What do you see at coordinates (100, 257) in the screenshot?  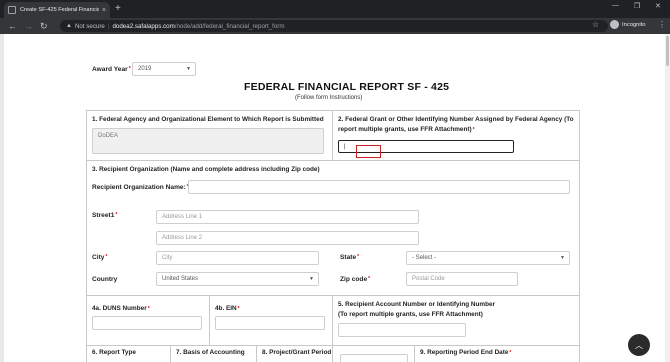 I see `city-label: City*` at bounding box center [100, 257].